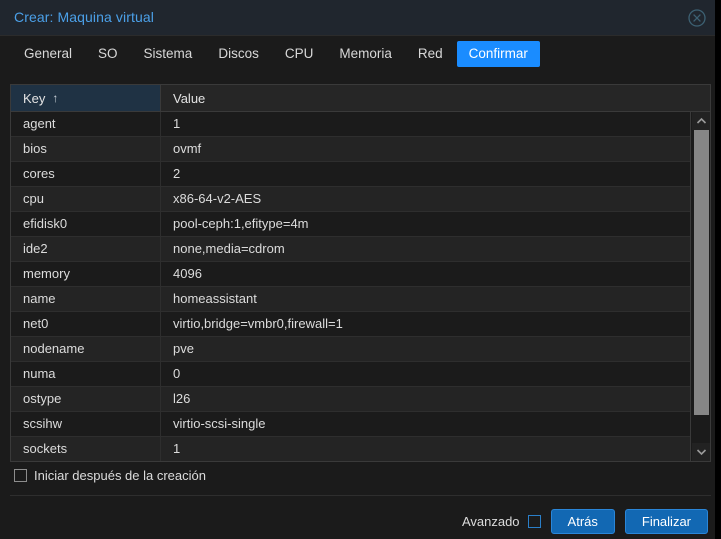 This screenshot has height=539, width=721. I want to click on cell-key: numa, so click(86, 374).